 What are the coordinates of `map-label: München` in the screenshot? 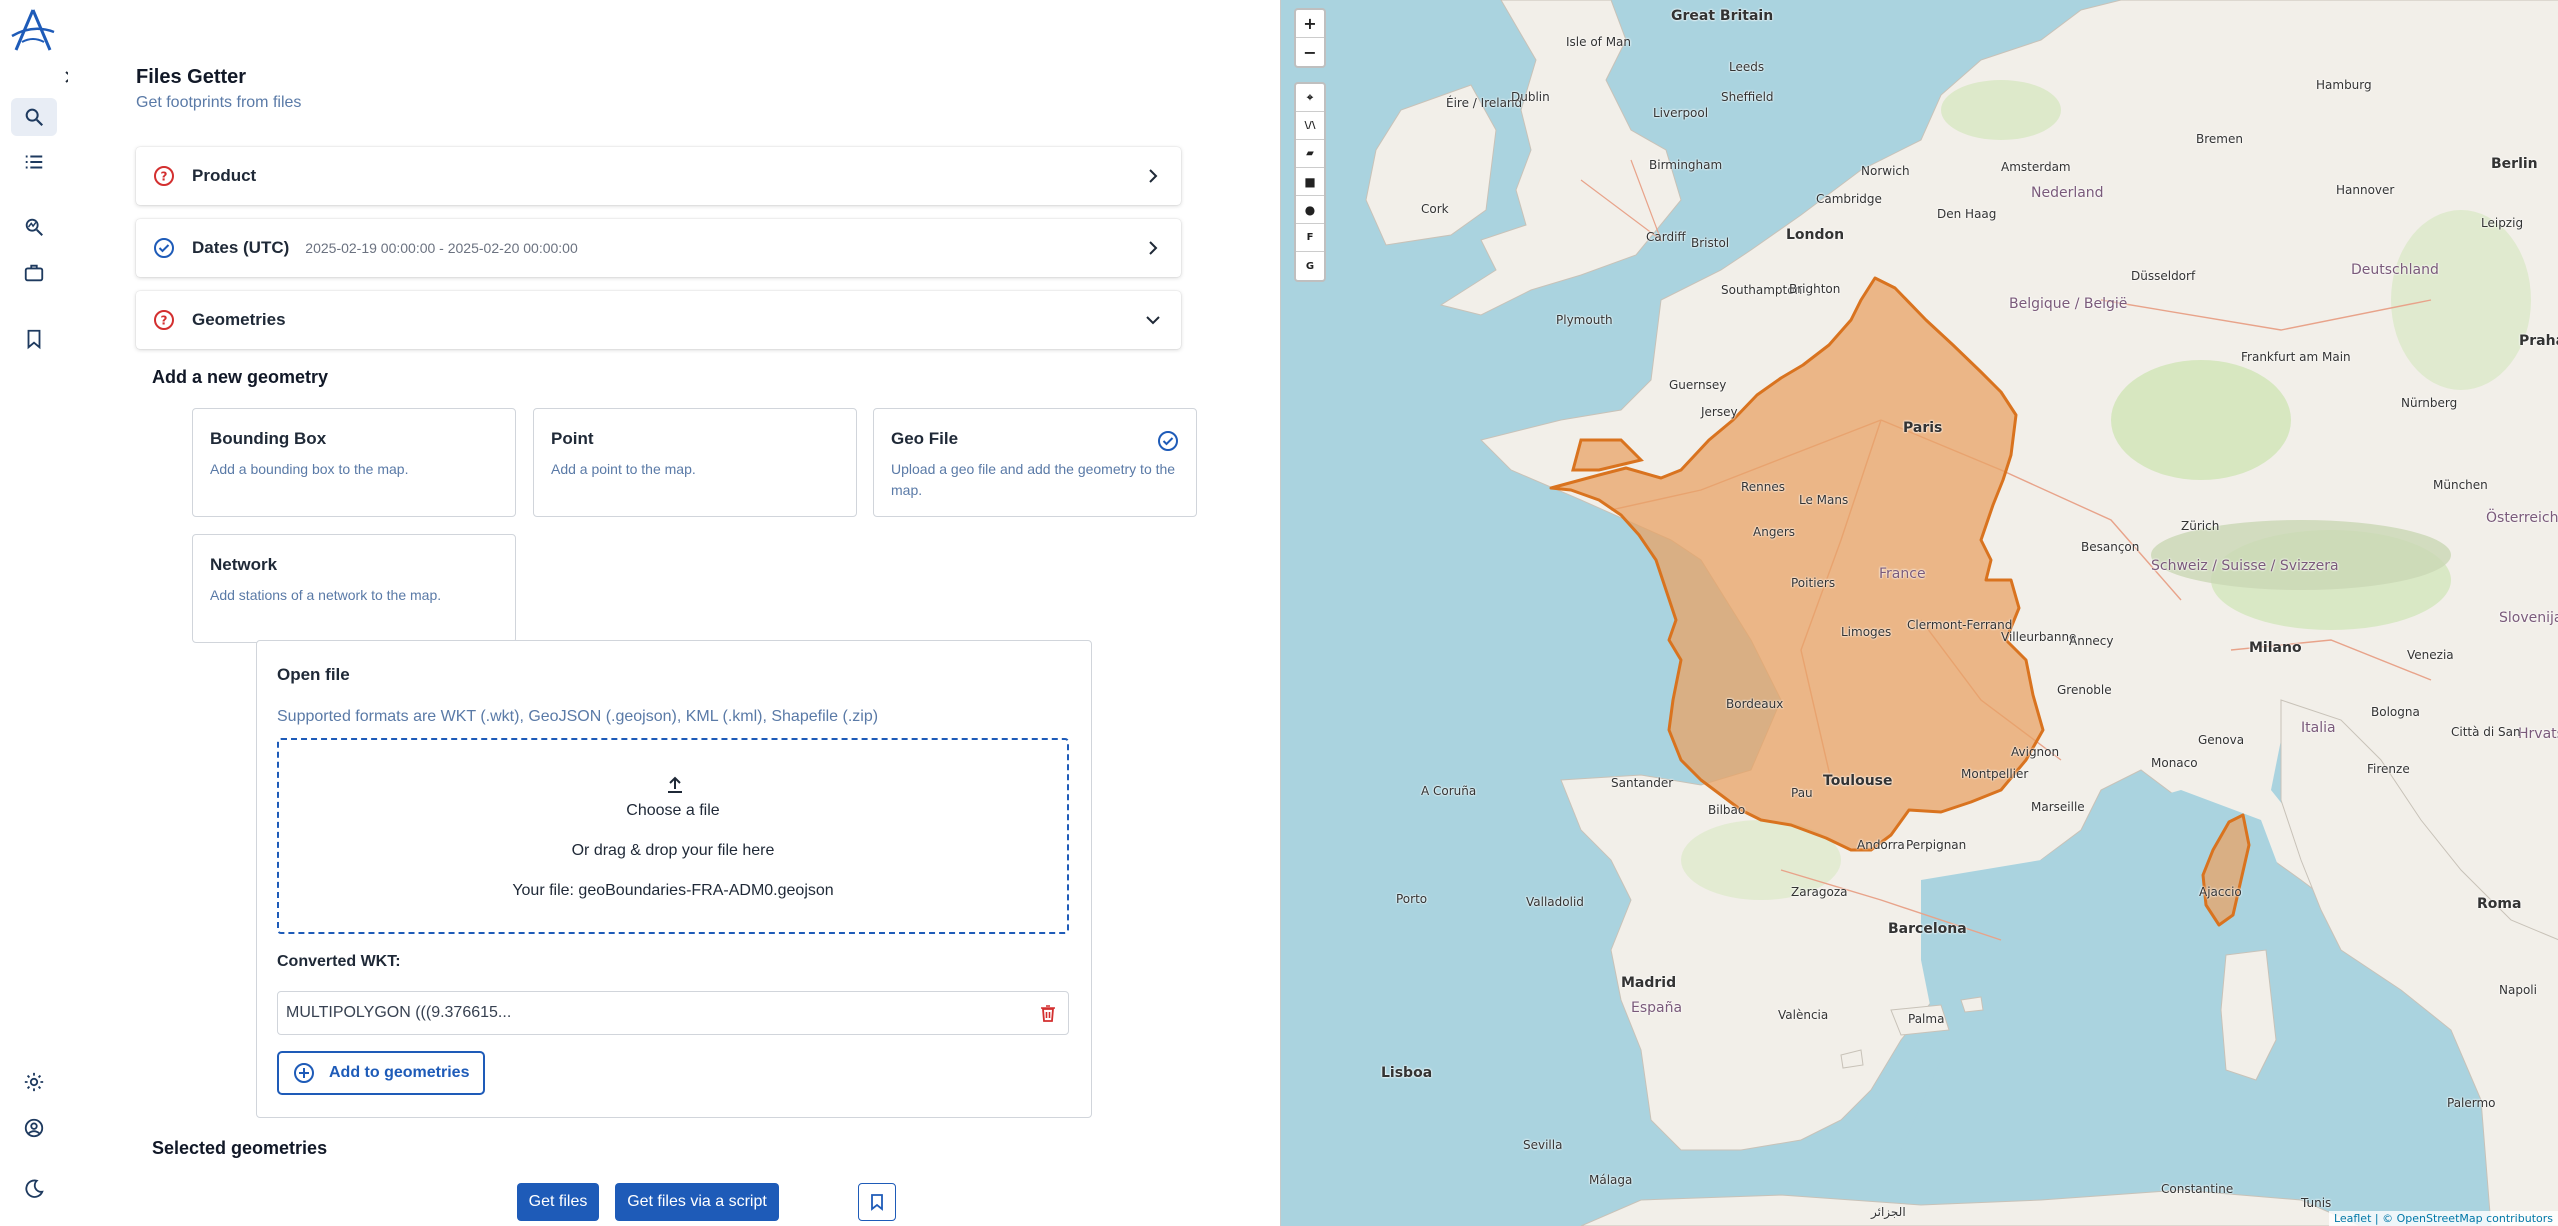 It's located at (2460, 485).